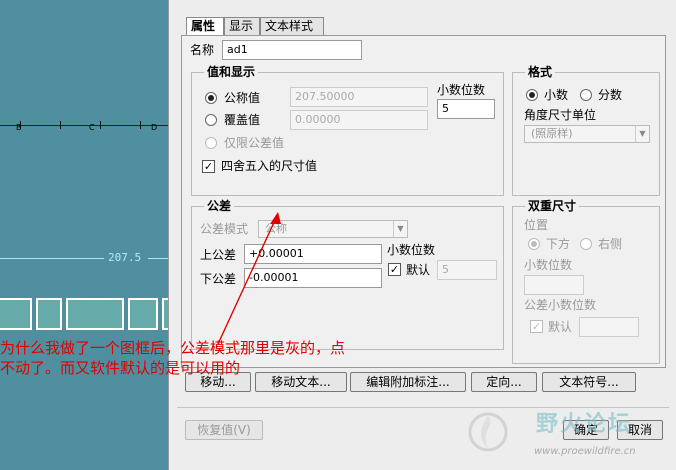 The image size is (676, 470). Describe the element at coordinates (173, 348) in the screenshot. I see `annotation-line-1: 为什么我做了一个图框后，公差模式那里是灰的，点` at that location.